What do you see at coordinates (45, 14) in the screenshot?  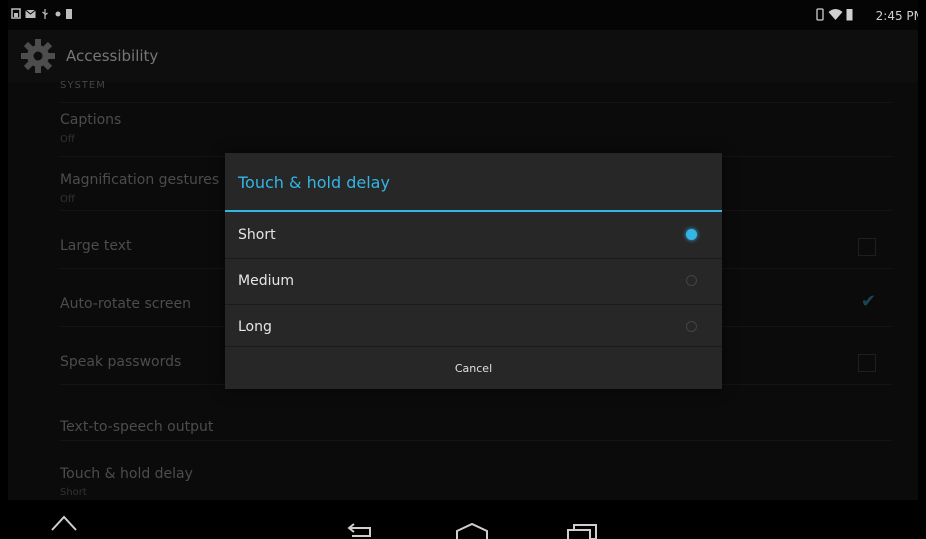 I see `usb-icon` at bounding box center [45, 14].